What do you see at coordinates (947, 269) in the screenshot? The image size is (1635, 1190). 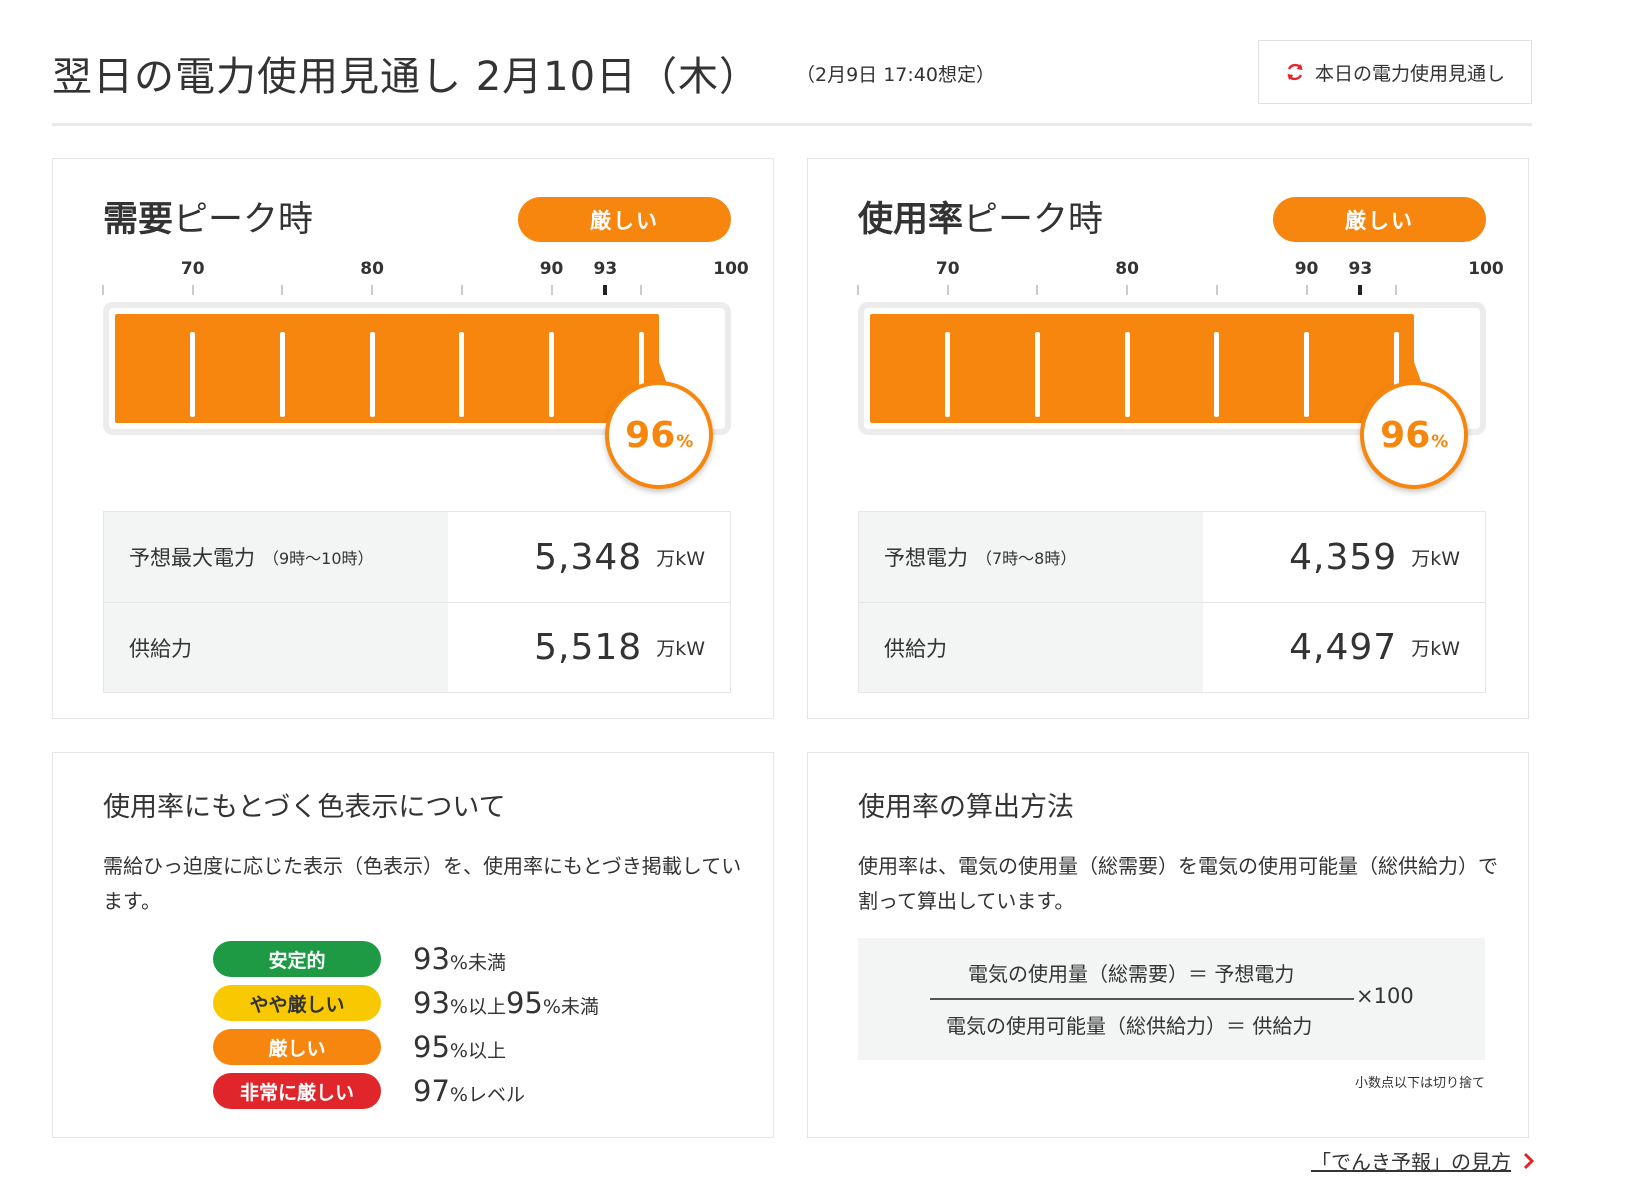 I see `gauge-tick-label: 70` at bounding box center [947, 269].